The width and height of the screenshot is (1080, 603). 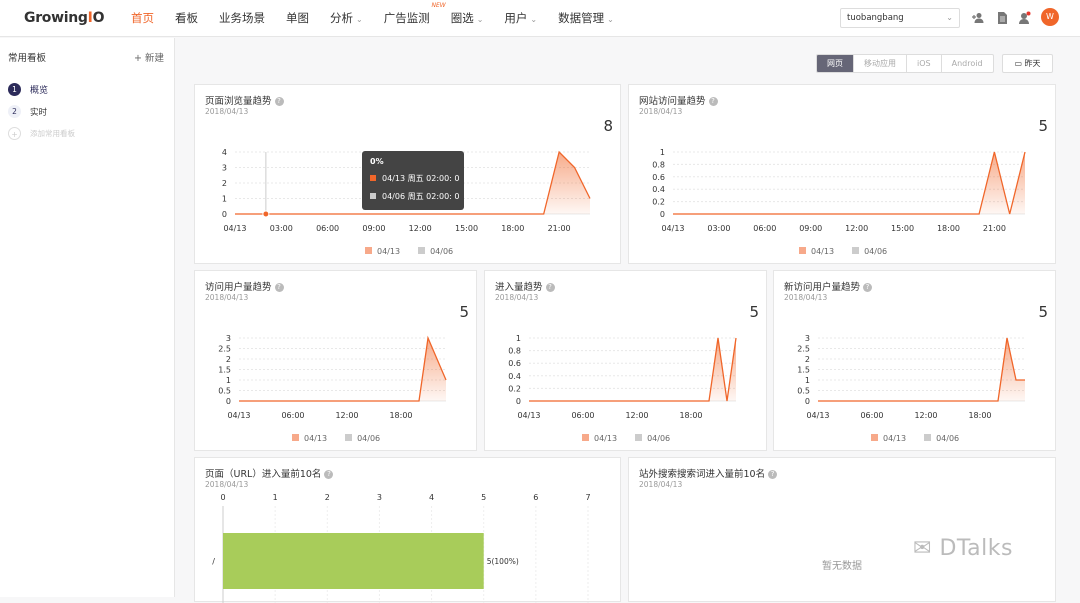 What do you see at coordinates (879, 63) in the screenshot?
I see `segment-option: 移动应用` at bounding box center [879, 63].